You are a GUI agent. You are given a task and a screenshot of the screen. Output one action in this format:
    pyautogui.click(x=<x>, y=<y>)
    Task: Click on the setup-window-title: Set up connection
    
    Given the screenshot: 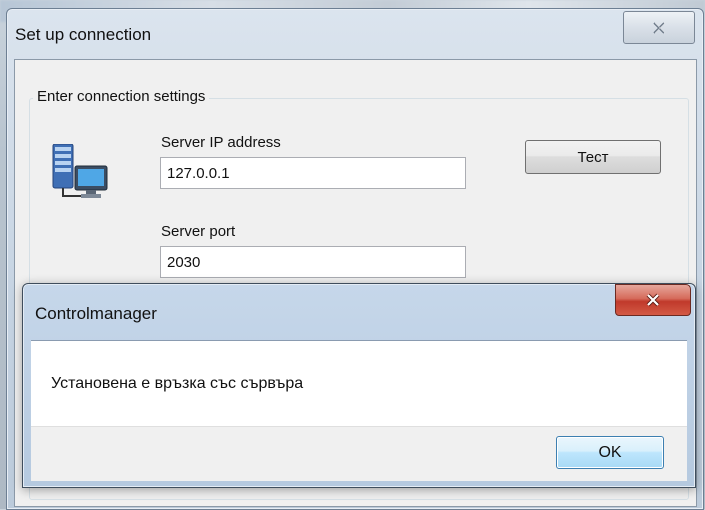 What is the action you would take?
    pyautogui.click(x=83, y=34)
    